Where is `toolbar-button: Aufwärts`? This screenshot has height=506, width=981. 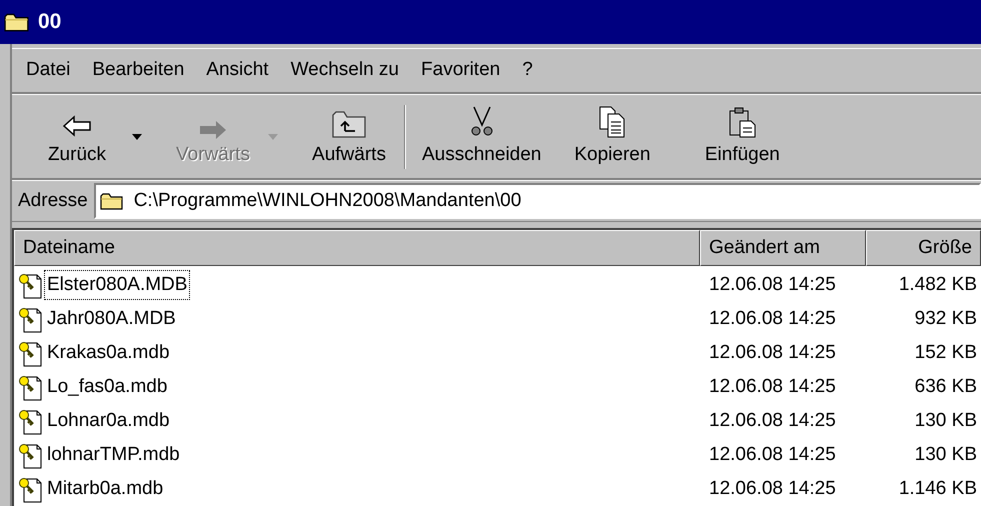
toolbar-button: Aufwärts is located at coordinates (349, 137).